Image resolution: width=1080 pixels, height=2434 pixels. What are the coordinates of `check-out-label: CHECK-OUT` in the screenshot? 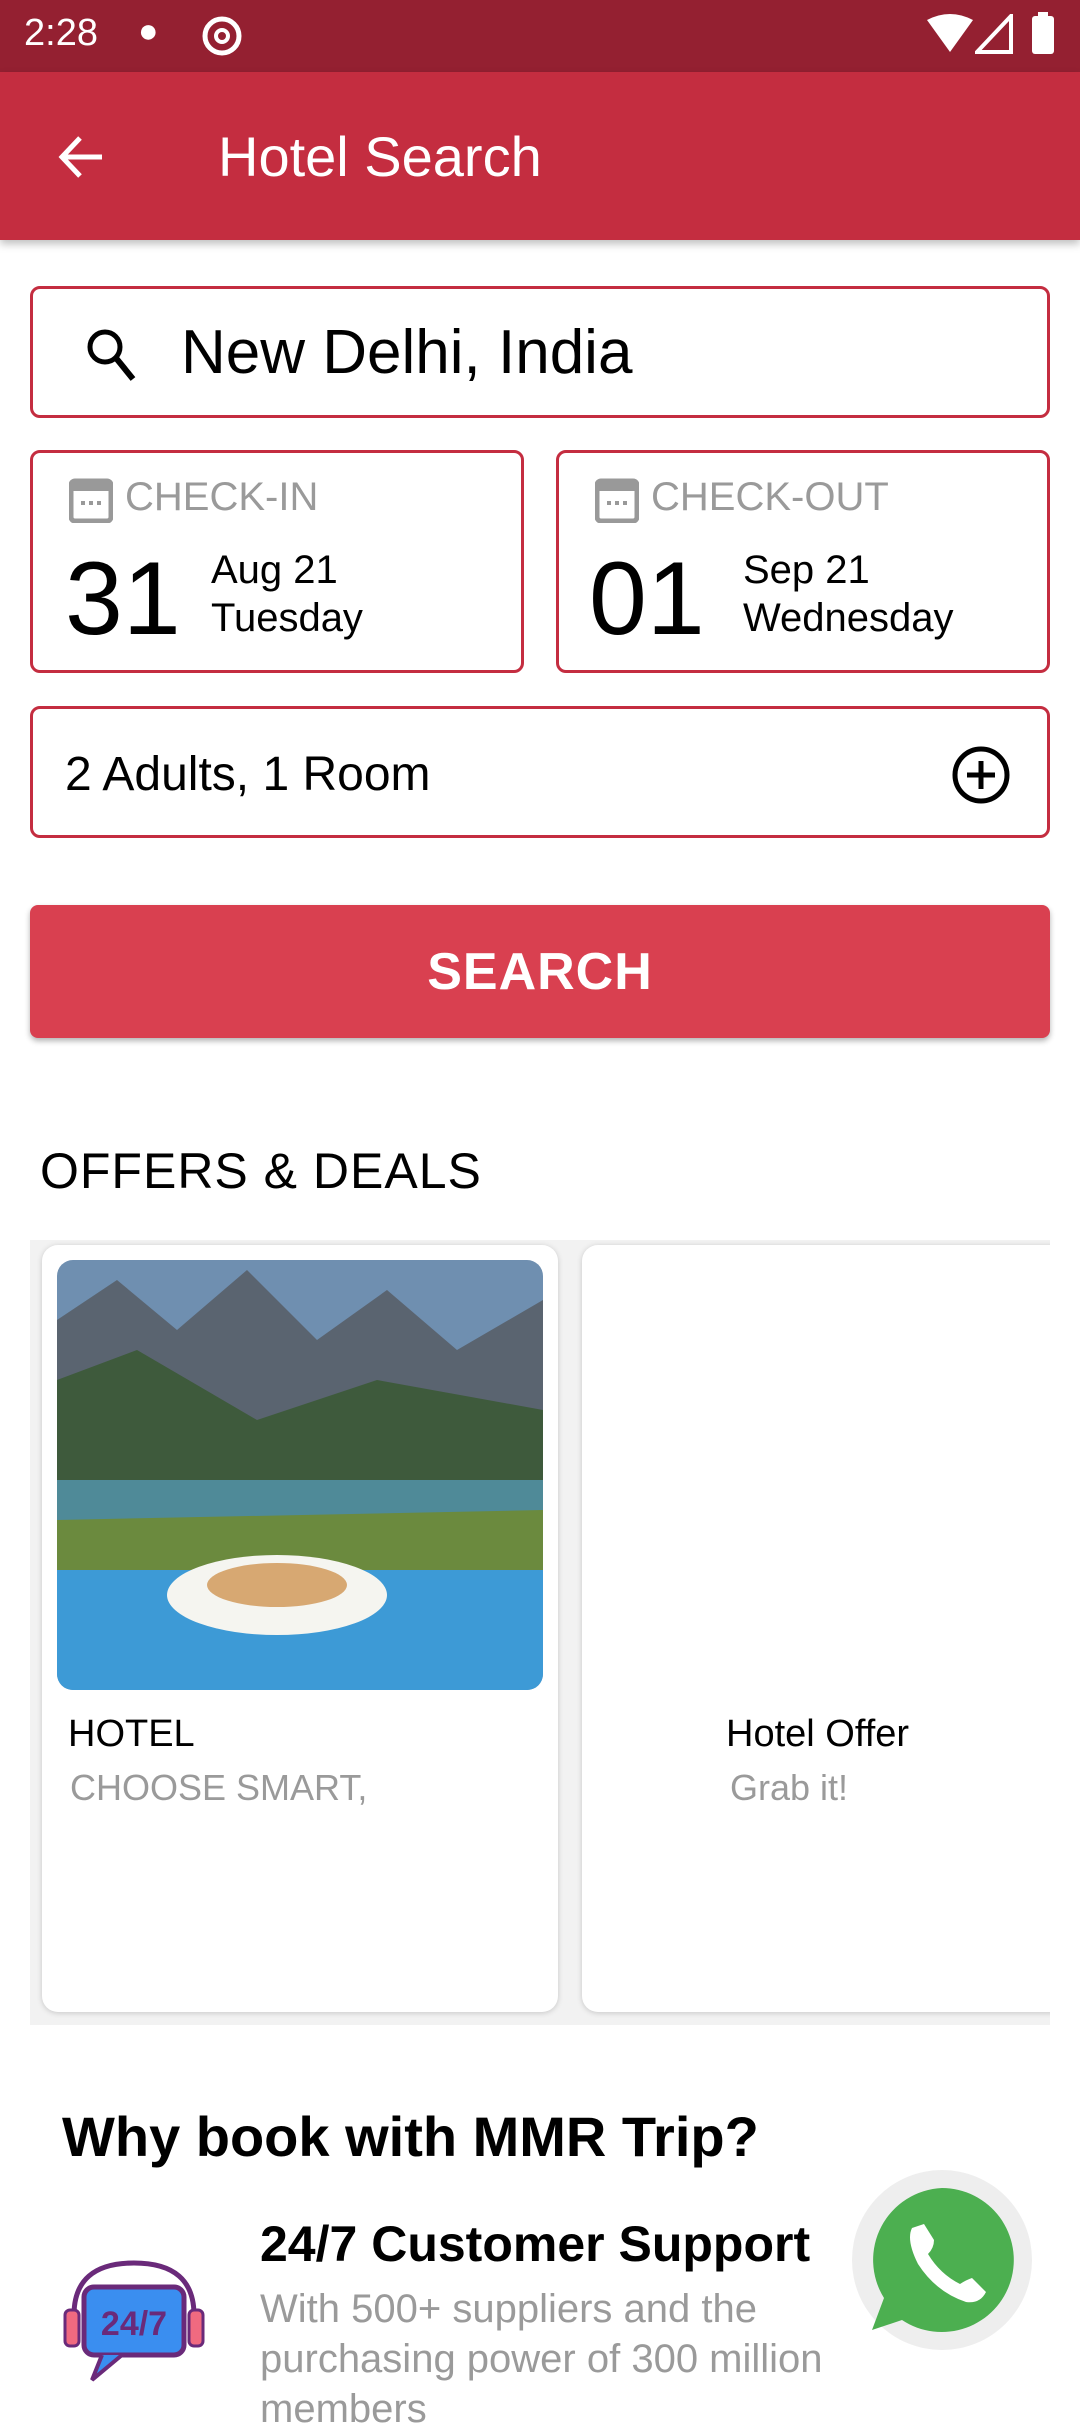 It's located at (770, 497).